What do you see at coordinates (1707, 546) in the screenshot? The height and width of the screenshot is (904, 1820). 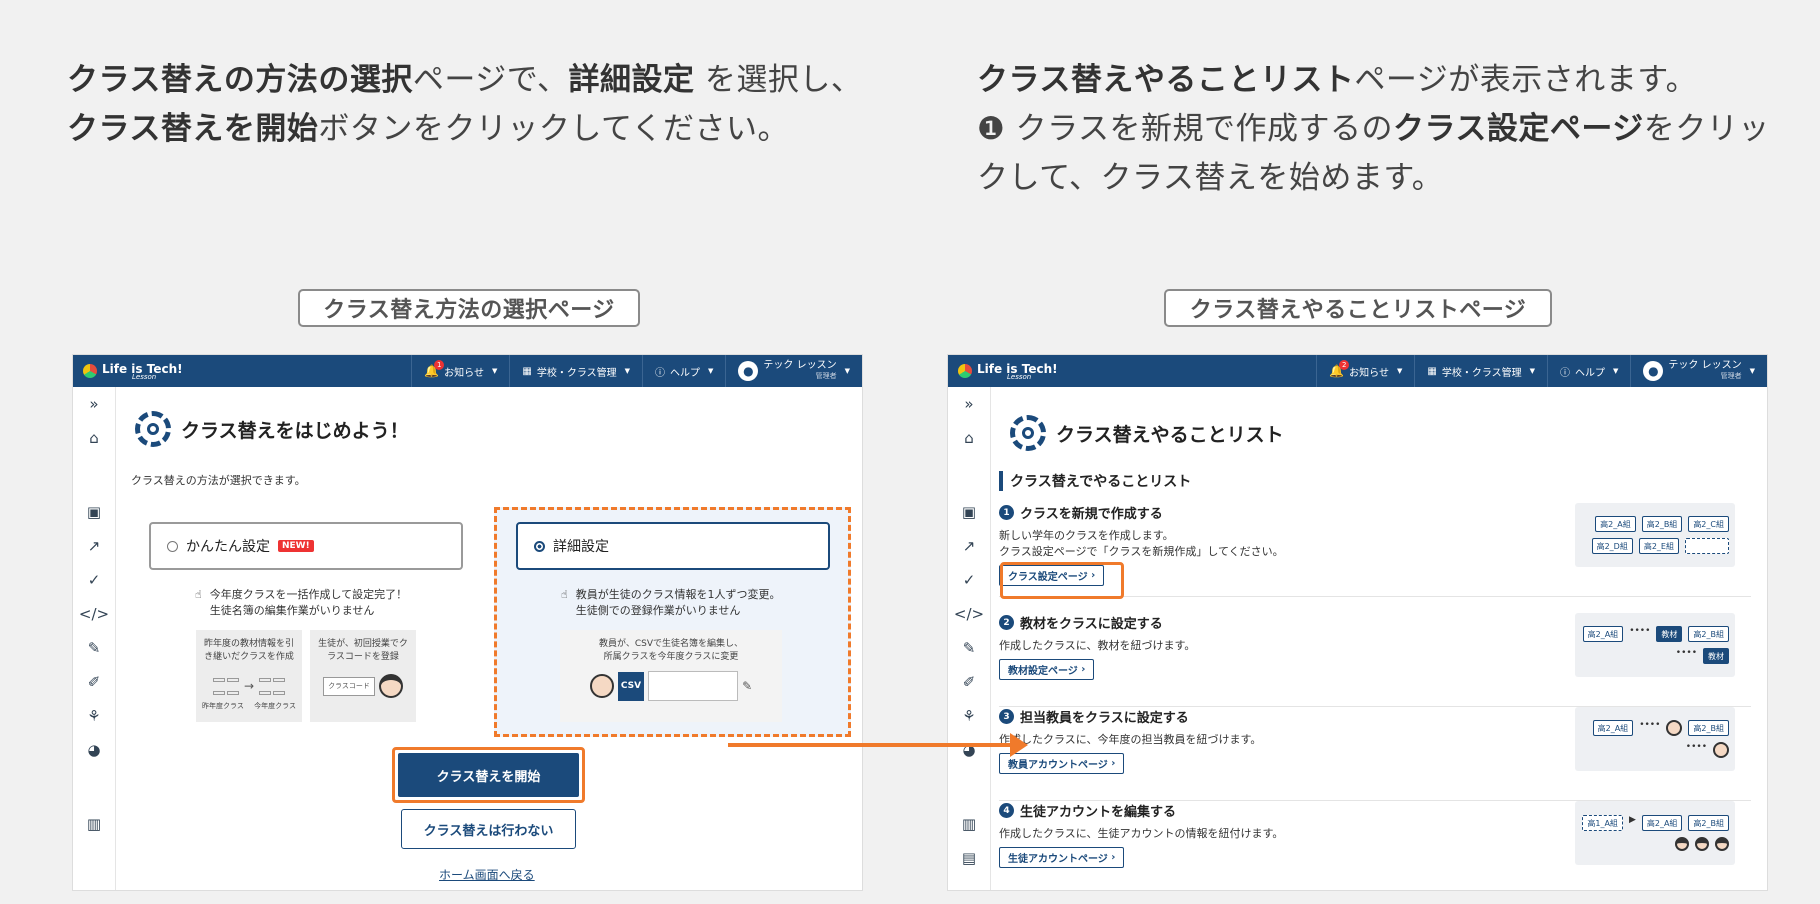 I see `class-chip-placeholder` at bounding box center [1707, 546].